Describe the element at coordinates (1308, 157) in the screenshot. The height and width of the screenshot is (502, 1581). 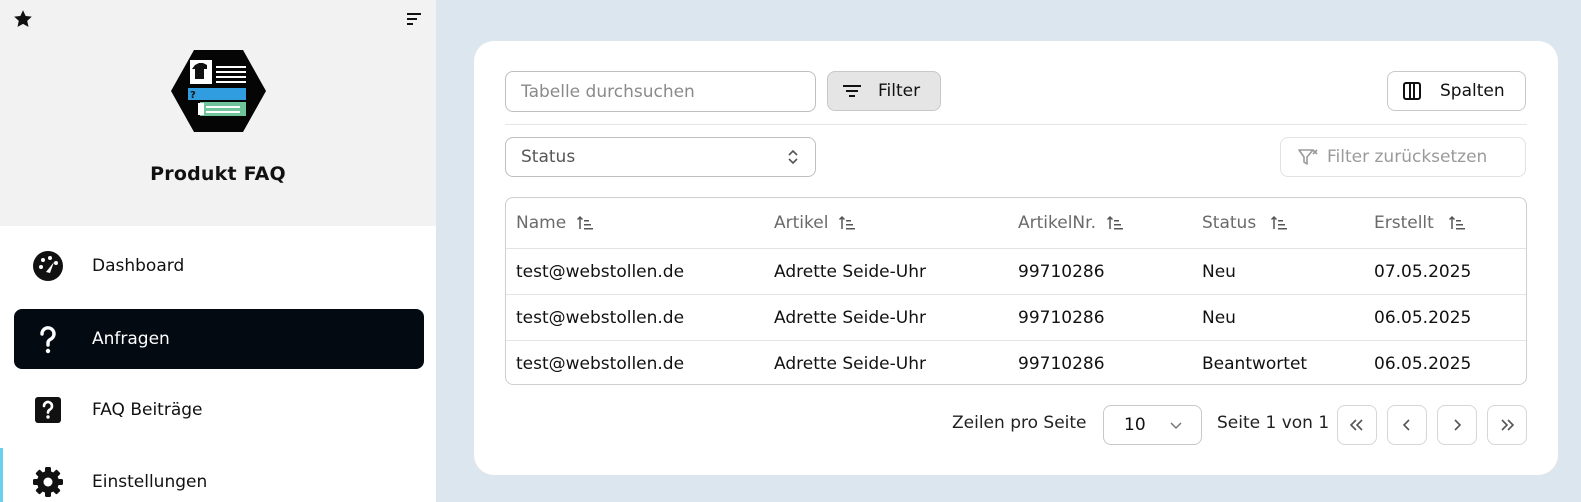
I see `filter-clear-icon` at that location.